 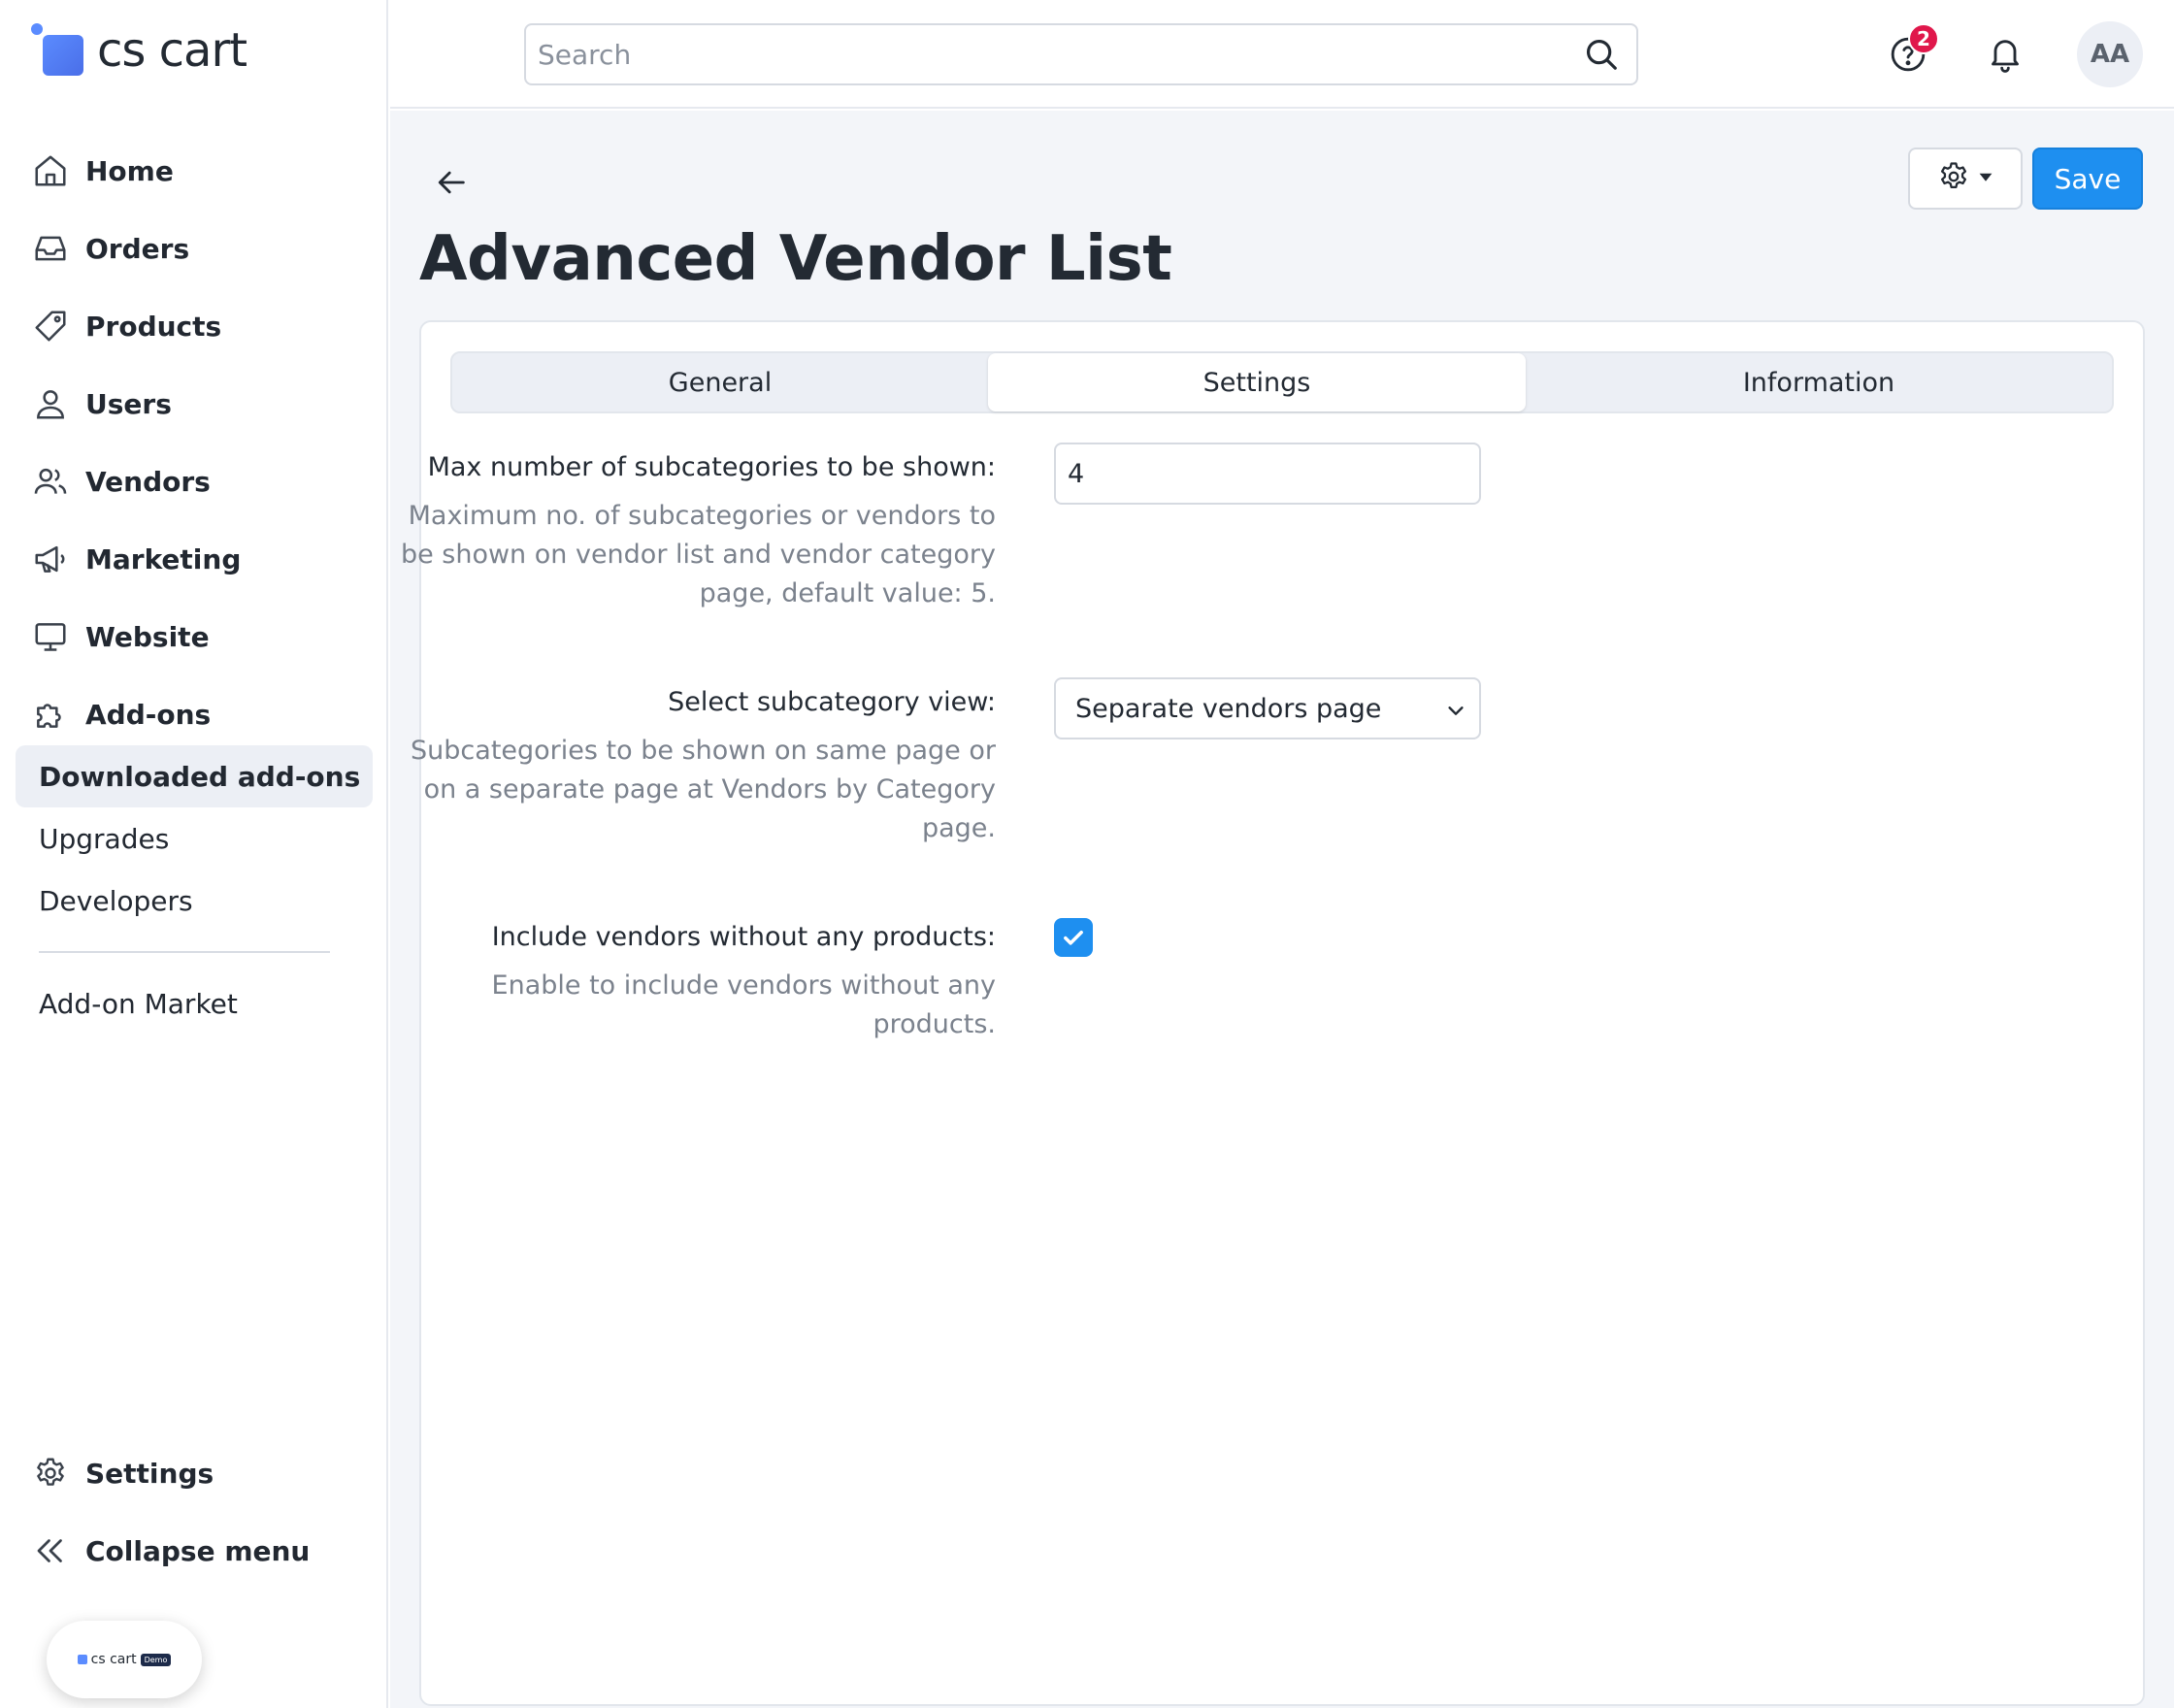 I want to click on settings-dropdown-button, so click(x=1965, y=179).